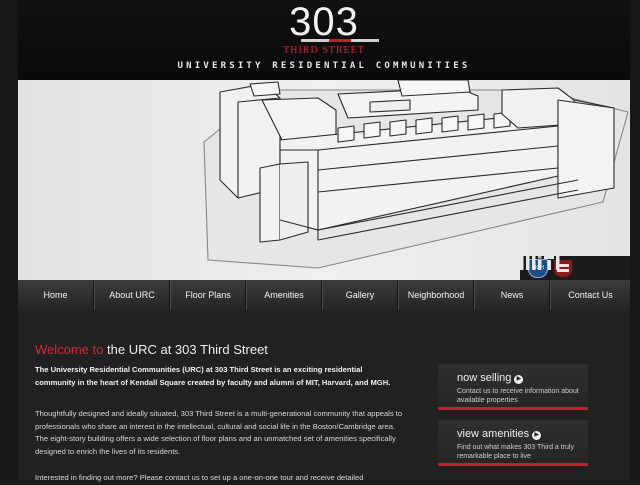 The image size is (640, 485). Describe the element at coordinates (56, 295) in the screenshot. I see `nav-home: Home` at that location.